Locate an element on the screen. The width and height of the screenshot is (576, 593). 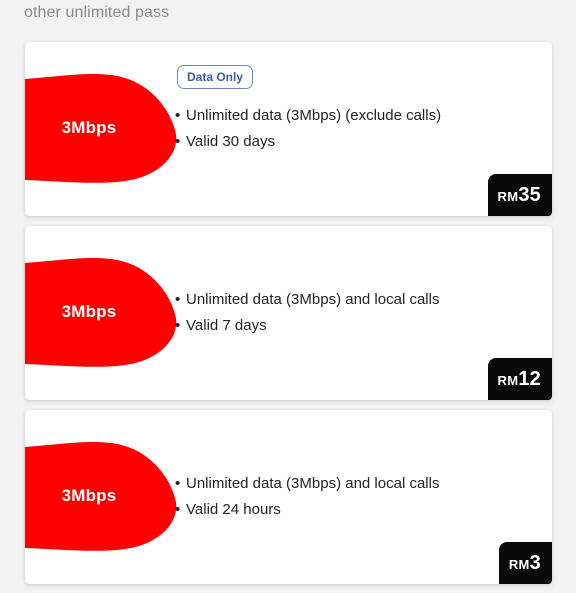
pass-feature: • Valid 30 days is located at coordinates (225, 141).